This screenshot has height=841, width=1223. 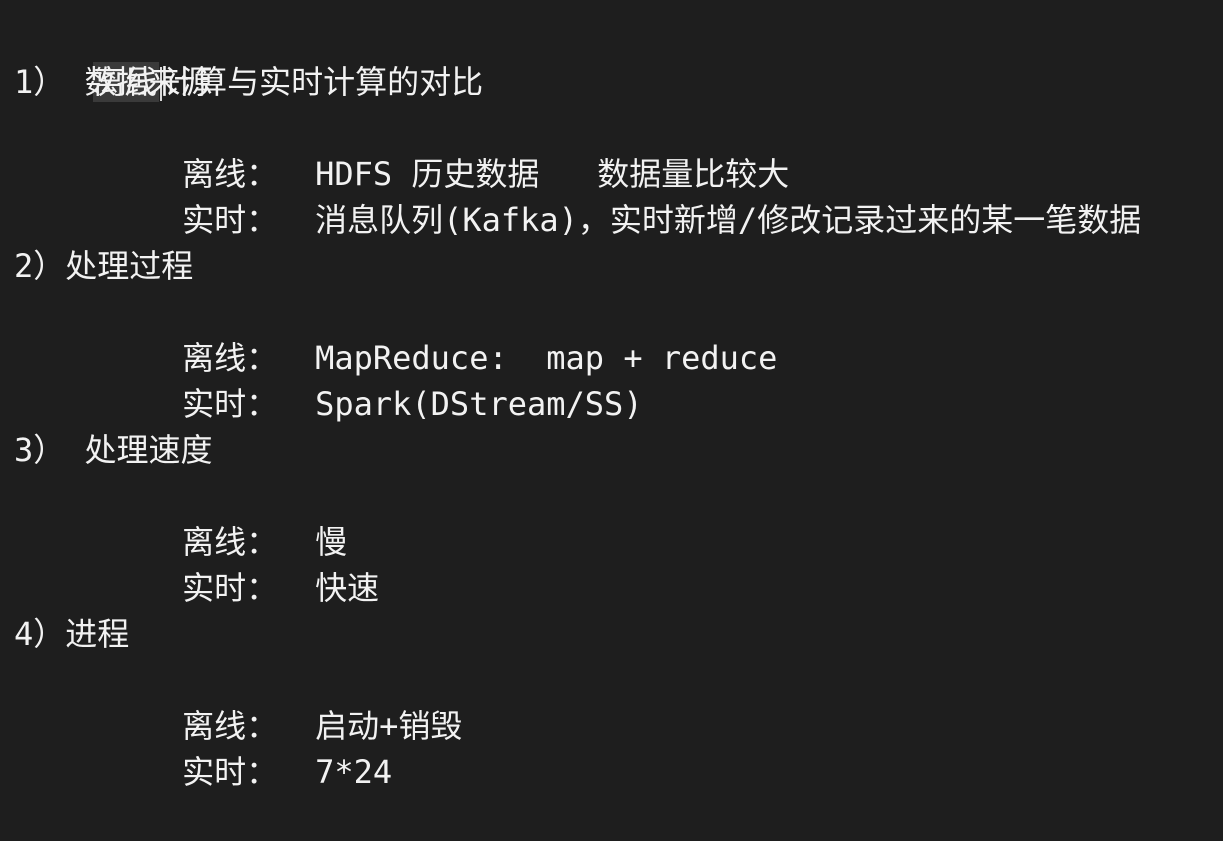 I want to click on offline-row-2: 离线： MapReduce: map + reduce, so click(x=611, y=333).